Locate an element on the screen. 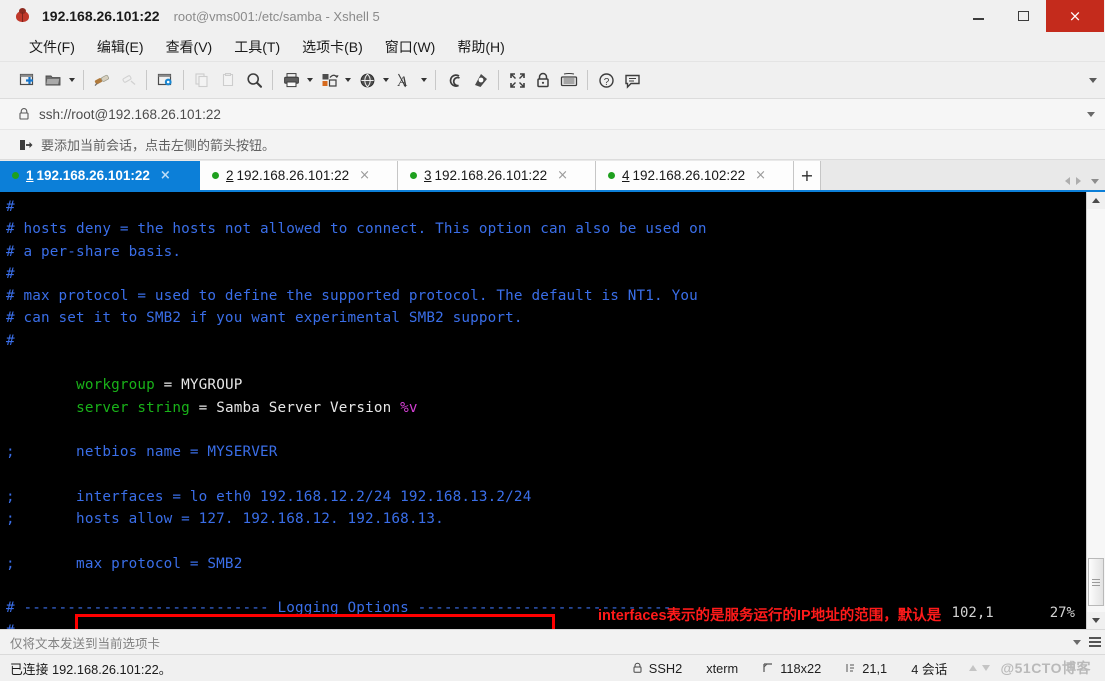  terminal-line: ; netbios name = MYSERVER is located at coordinates (142, 452).